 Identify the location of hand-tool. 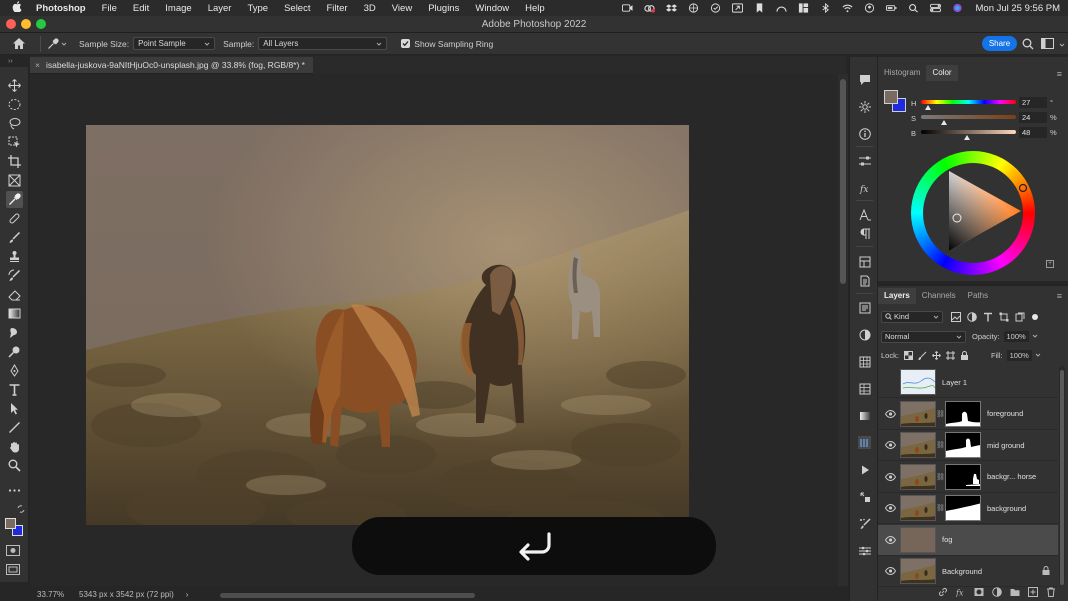
(14, 446).